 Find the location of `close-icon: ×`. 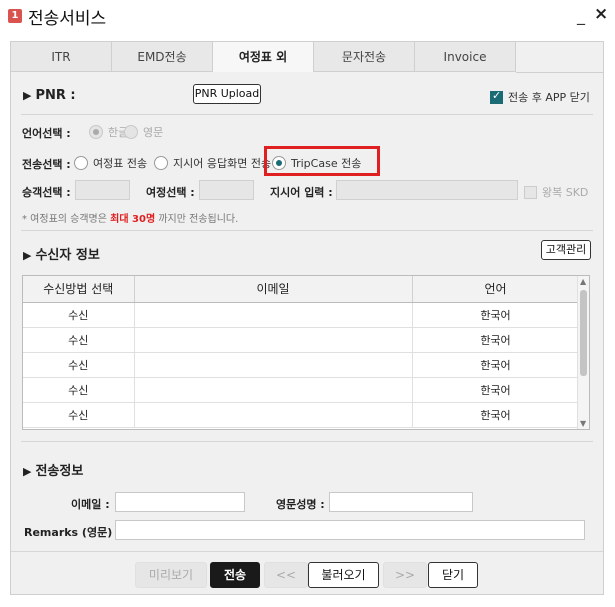

close-icon: × is located at coordinates (601, 14).